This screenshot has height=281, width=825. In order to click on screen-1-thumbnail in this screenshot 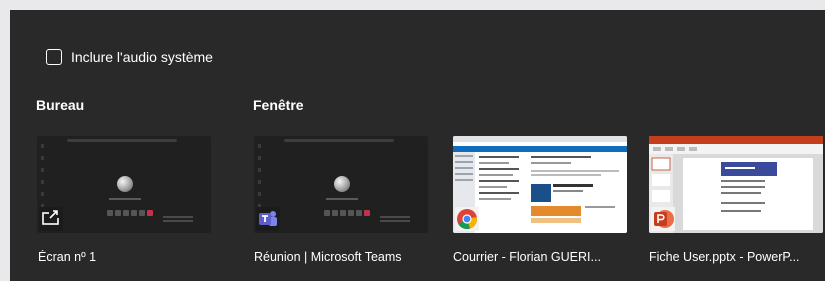, I will do `click(124, 184)`.